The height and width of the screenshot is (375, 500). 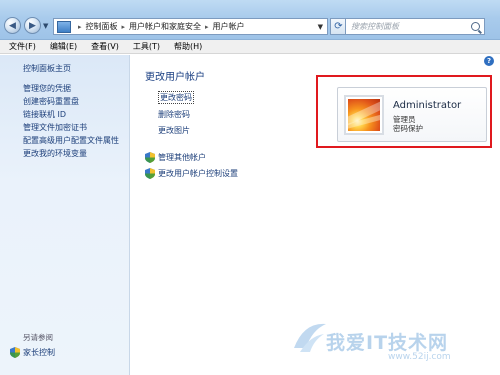 What do you see at coordinates (415, 26) in the screenshot?
I see `search-input: 搜索控制面板` at bounding box center [415, 26].